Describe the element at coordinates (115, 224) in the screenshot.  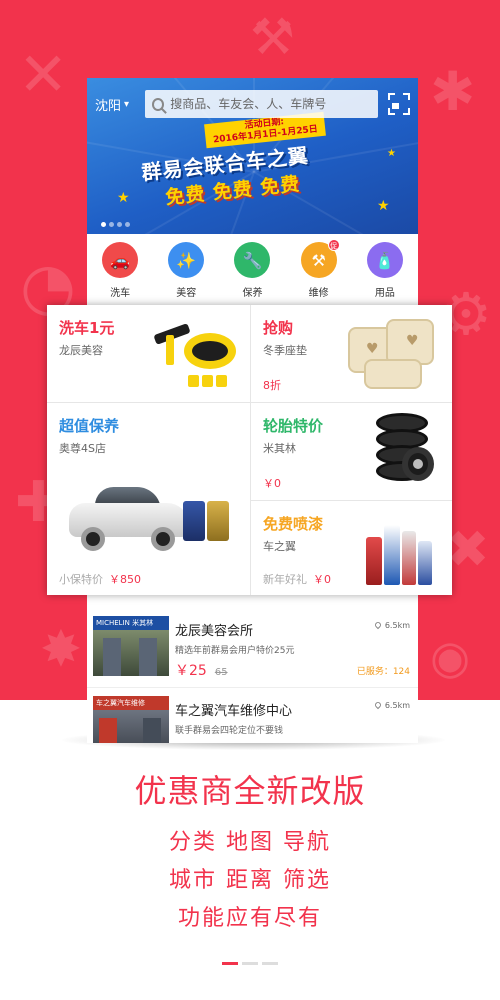
I see `banner-pagination` at that location.